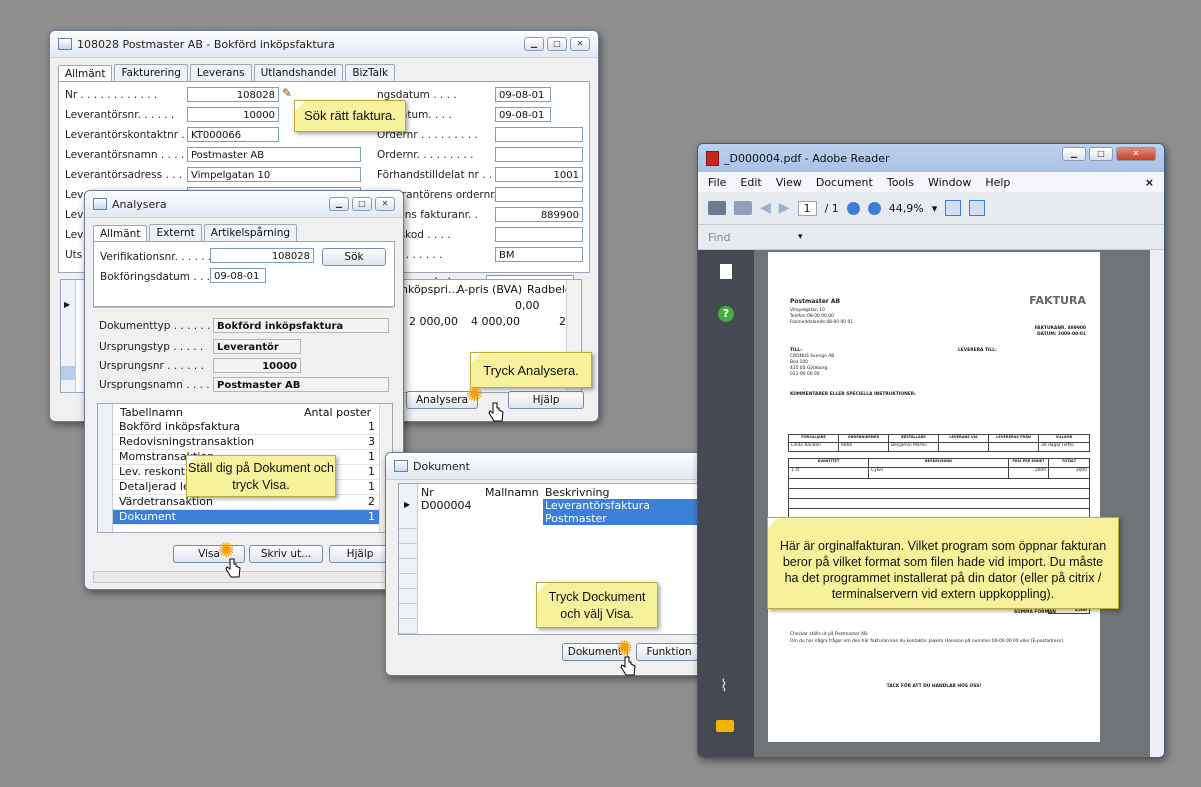  Describe the element at coordinates (490, 289) in the screenshot. I see `col-header: A-pris (BVA)` at that location.